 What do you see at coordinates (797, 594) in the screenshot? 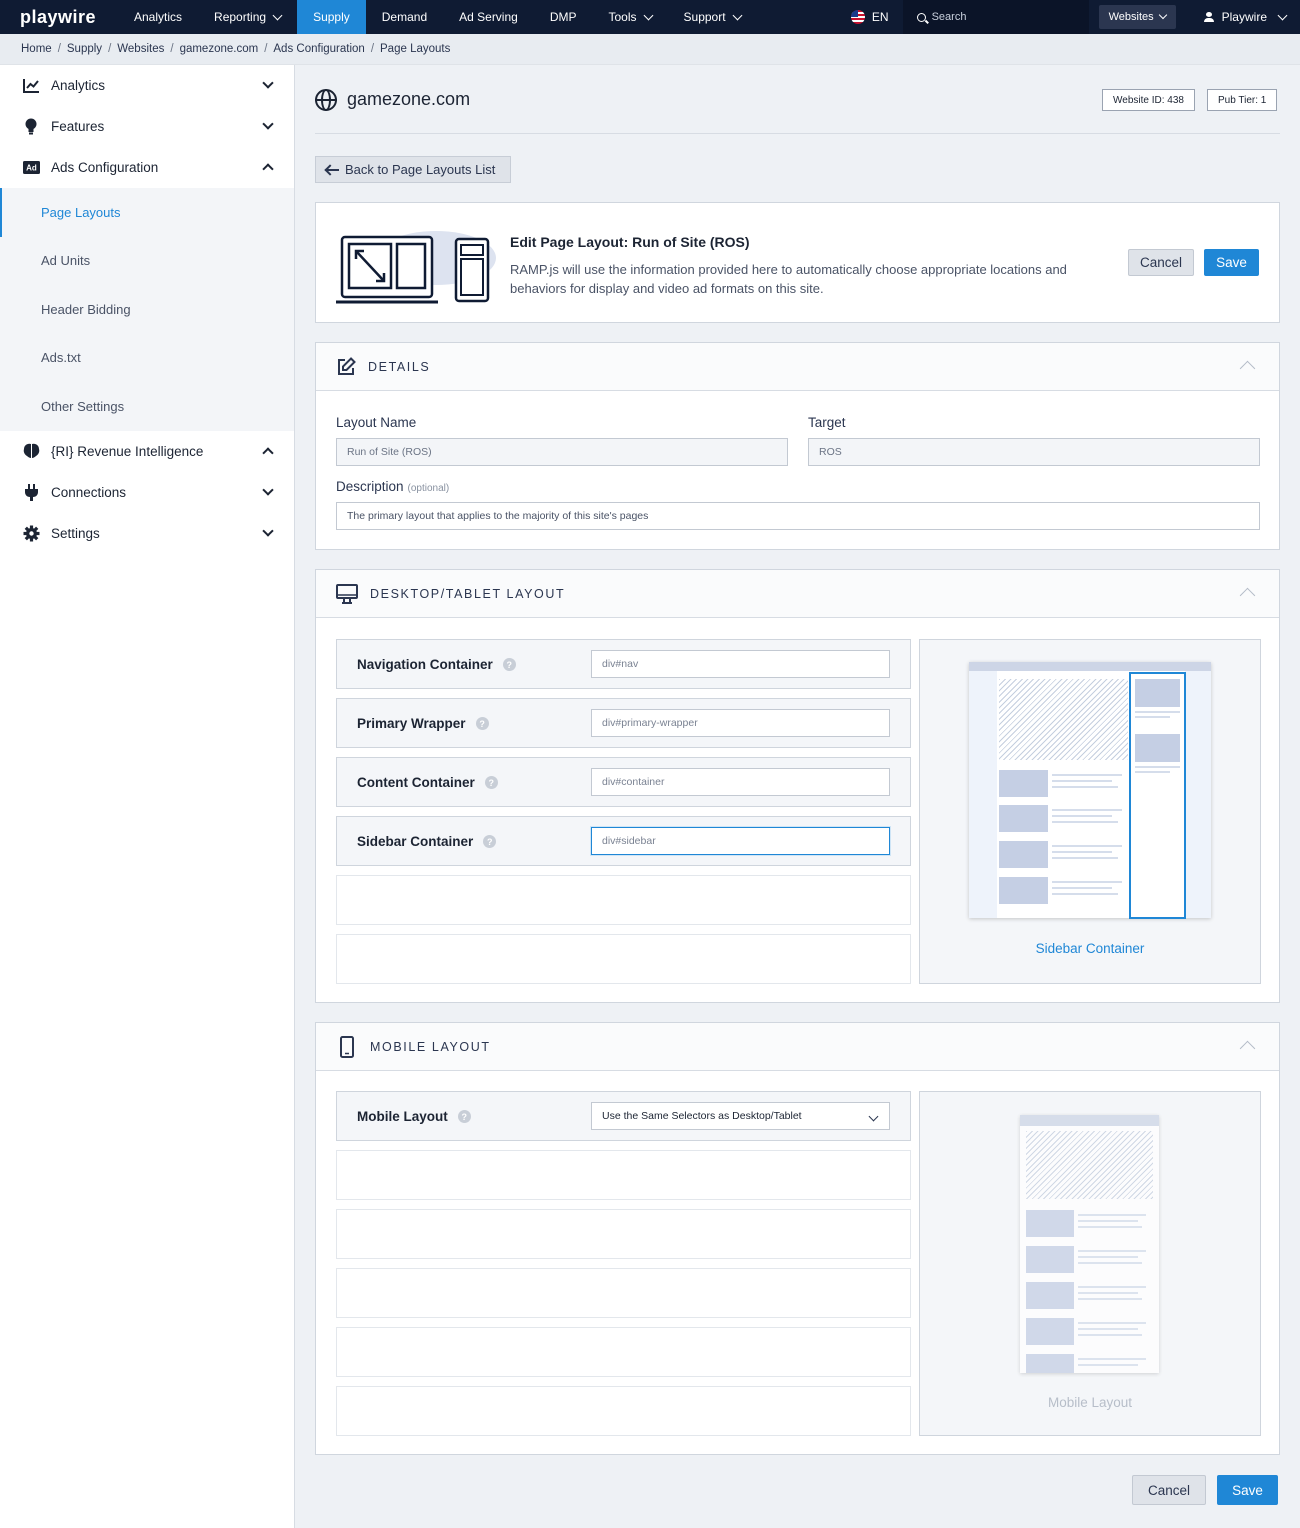
I see `desktop-layout-header: DESKTOP/TABLET LAYOUT` at bounding box center [797, 594].